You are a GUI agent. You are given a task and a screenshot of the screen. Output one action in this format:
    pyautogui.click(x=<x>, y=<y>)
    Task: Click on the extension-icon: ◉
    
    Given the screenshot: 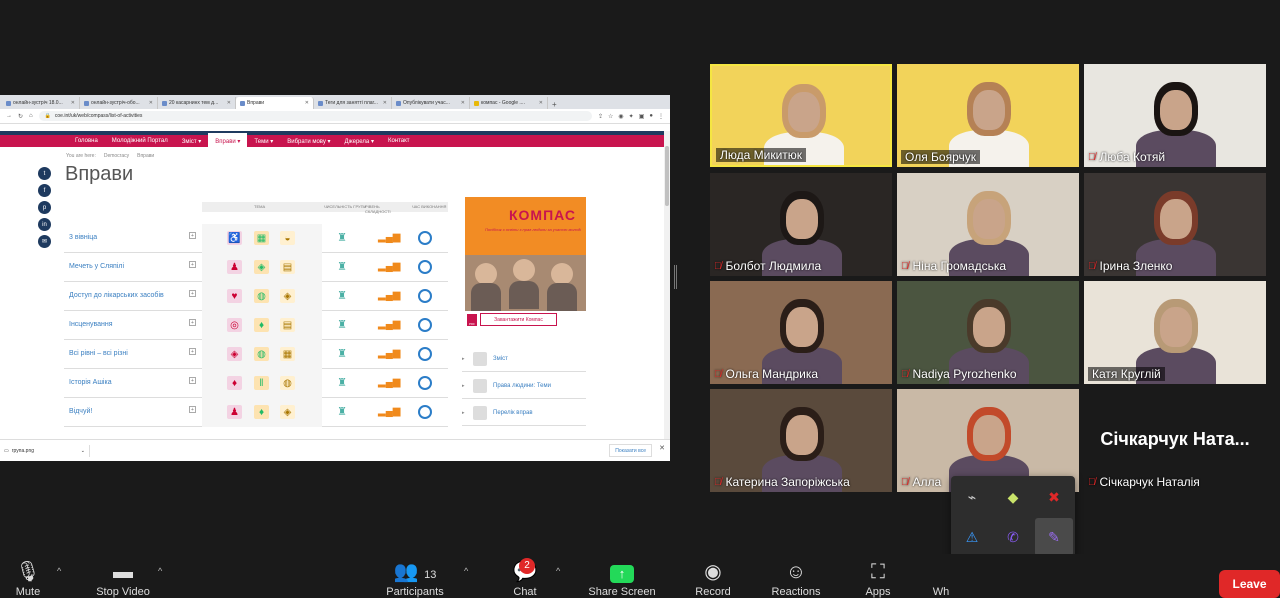 What is the action you would take?
    pyautogui.click(x=620, y=116)
    